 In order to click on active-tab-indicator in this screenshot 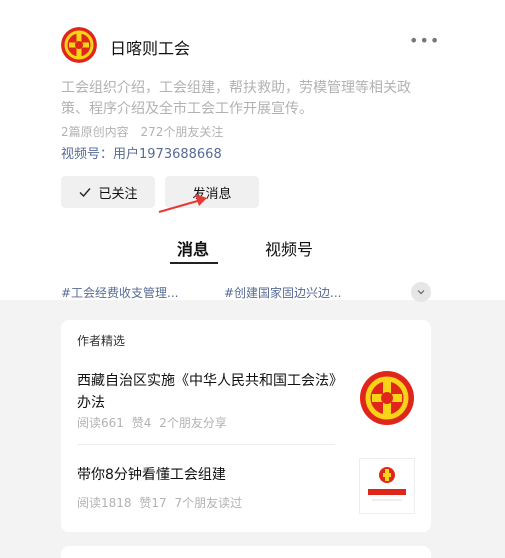, I will do `click(194, 263)`.